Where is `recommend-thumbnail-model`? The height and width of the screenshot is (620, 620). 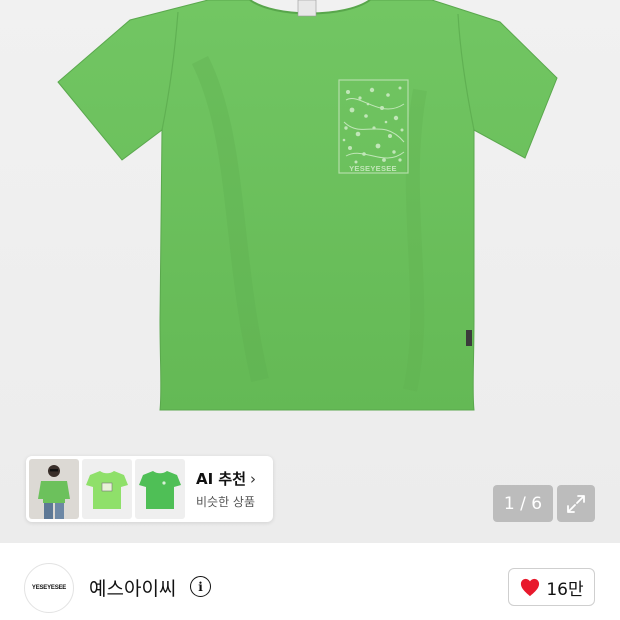
recommend-thumbnail-model is located at coordinates (54, 489).